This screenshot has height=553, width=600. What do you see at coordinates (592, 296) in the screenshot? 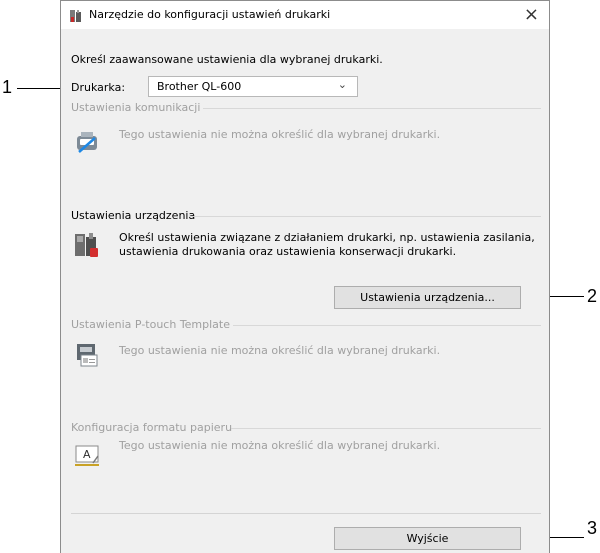
I see `callout-2: 2` at bounding box center [592, 296].